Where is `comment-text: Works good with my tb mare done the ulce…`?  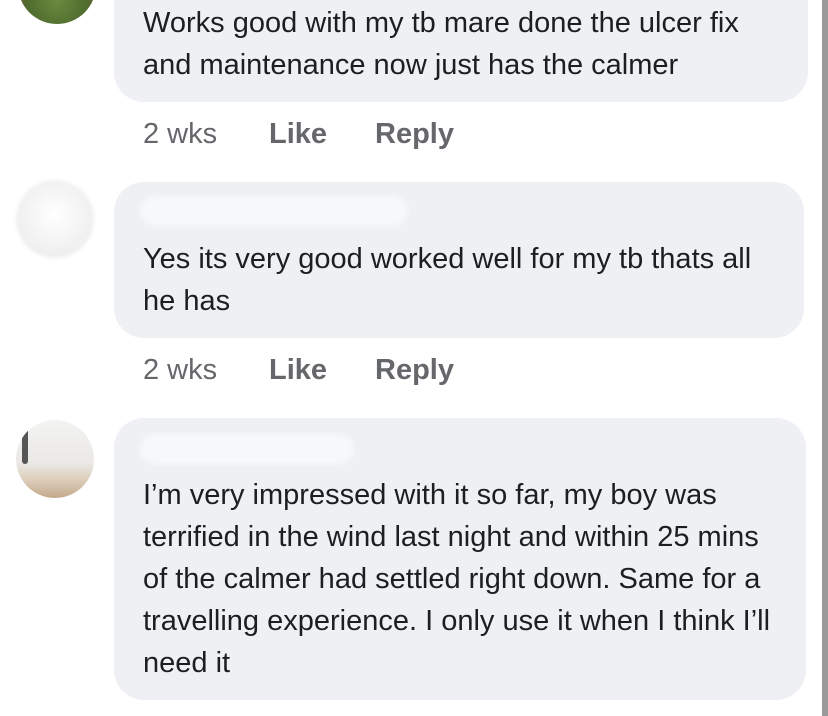 comment-text: Works good with my tb mare done the ulce… is located at coordinates (441, 44).